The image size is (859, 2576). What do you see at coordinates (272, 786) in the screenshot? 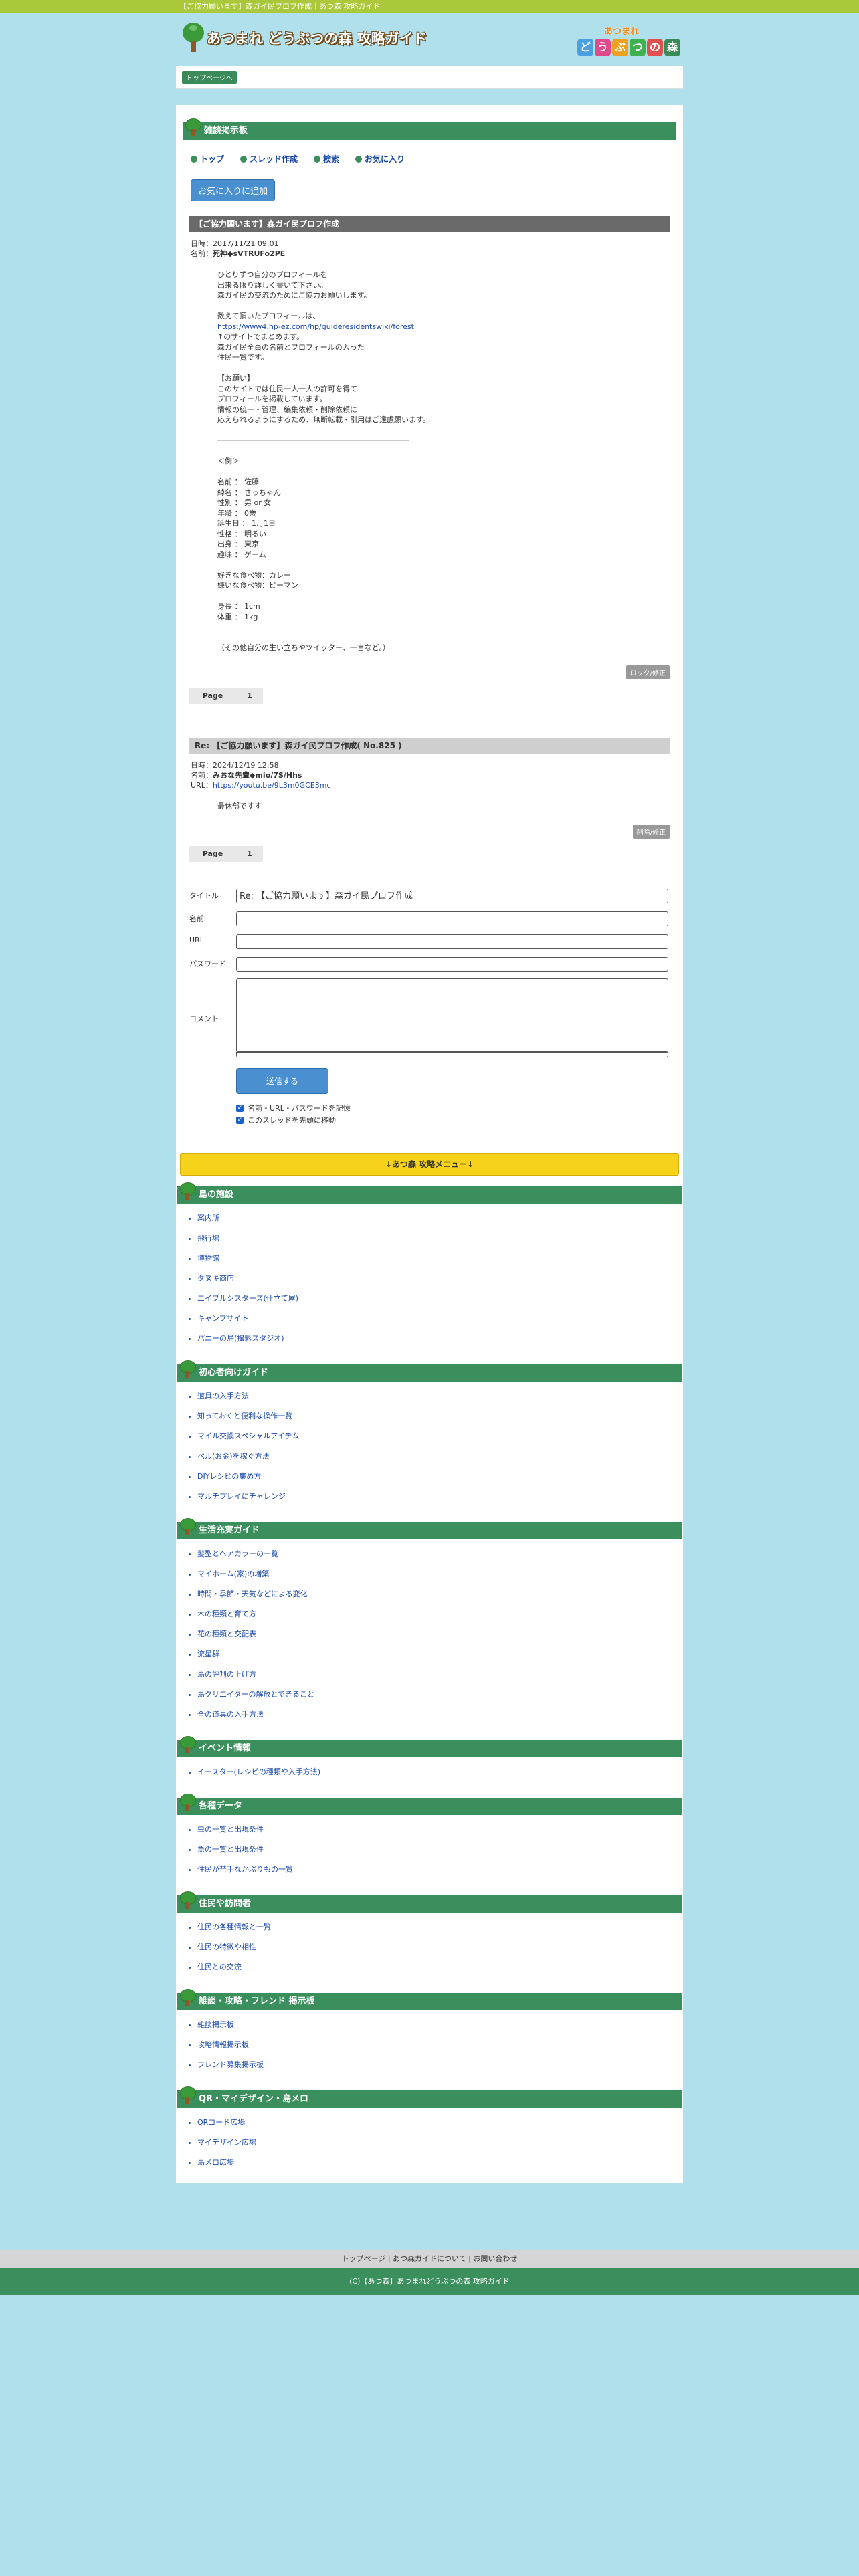
I see `post2-url-link: https://youtu.be/9L3m0GCE3mc` at bounding box center [272, 786].